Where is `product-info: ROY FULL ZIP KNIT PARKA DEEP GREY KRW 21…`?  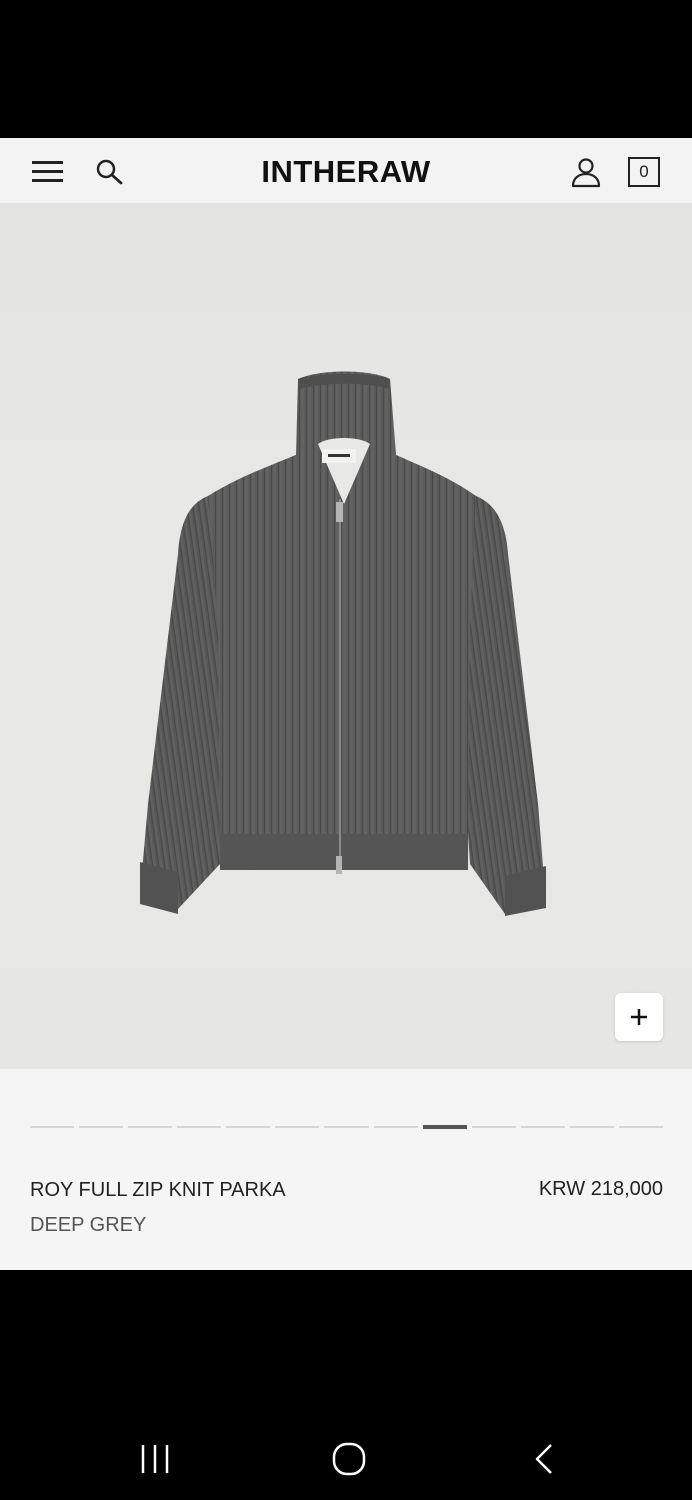 product-info: ROY FULL ZIP KNIT PARKA DEEP GREY KRW 21… is located at coordinates (346, 1169).